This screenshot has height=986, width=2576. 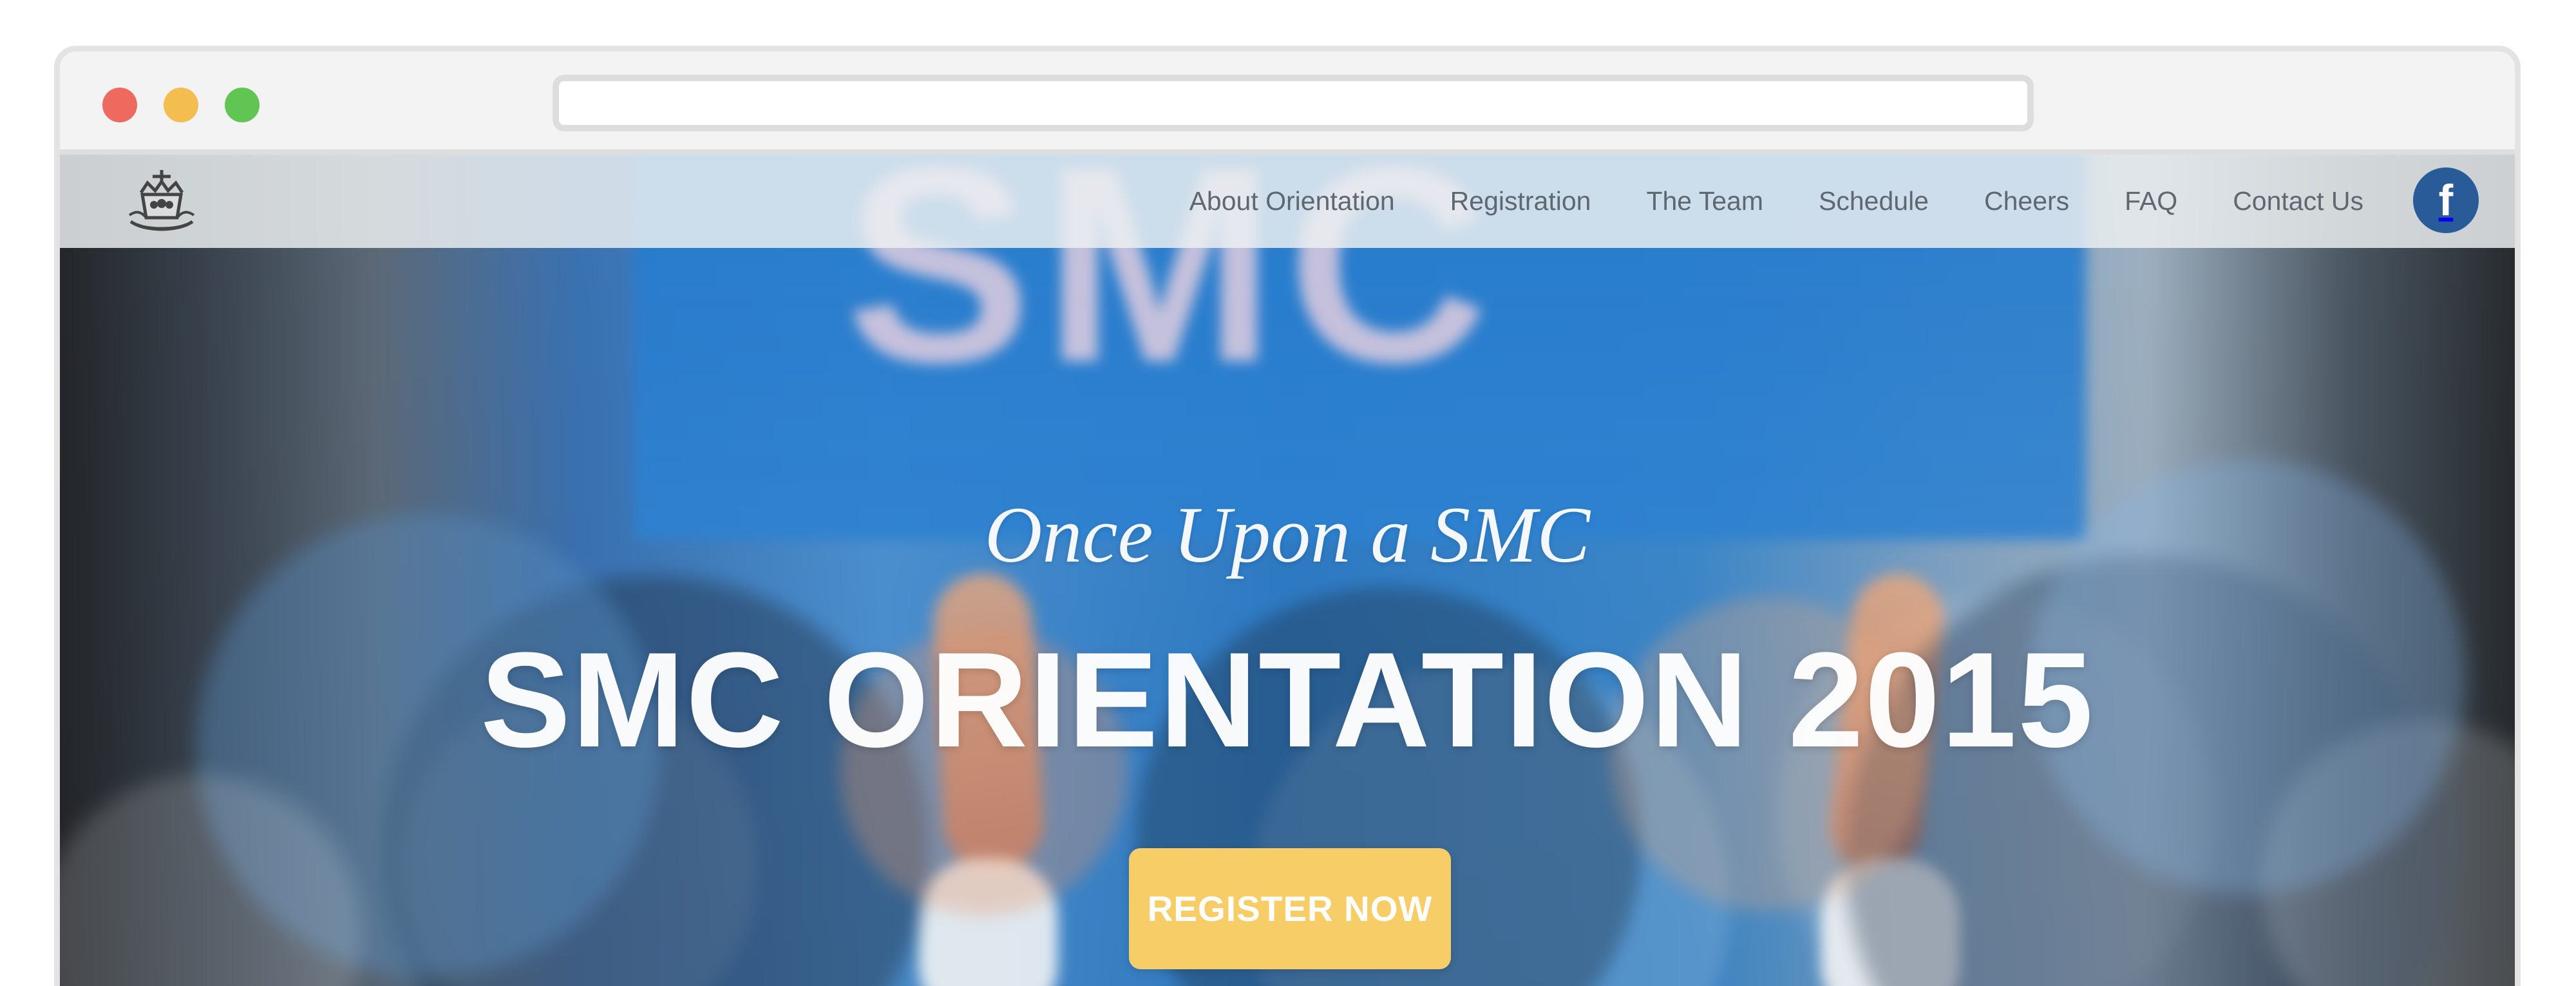 I want to click on facebook-icon: f, so click(x=2446, y=200).